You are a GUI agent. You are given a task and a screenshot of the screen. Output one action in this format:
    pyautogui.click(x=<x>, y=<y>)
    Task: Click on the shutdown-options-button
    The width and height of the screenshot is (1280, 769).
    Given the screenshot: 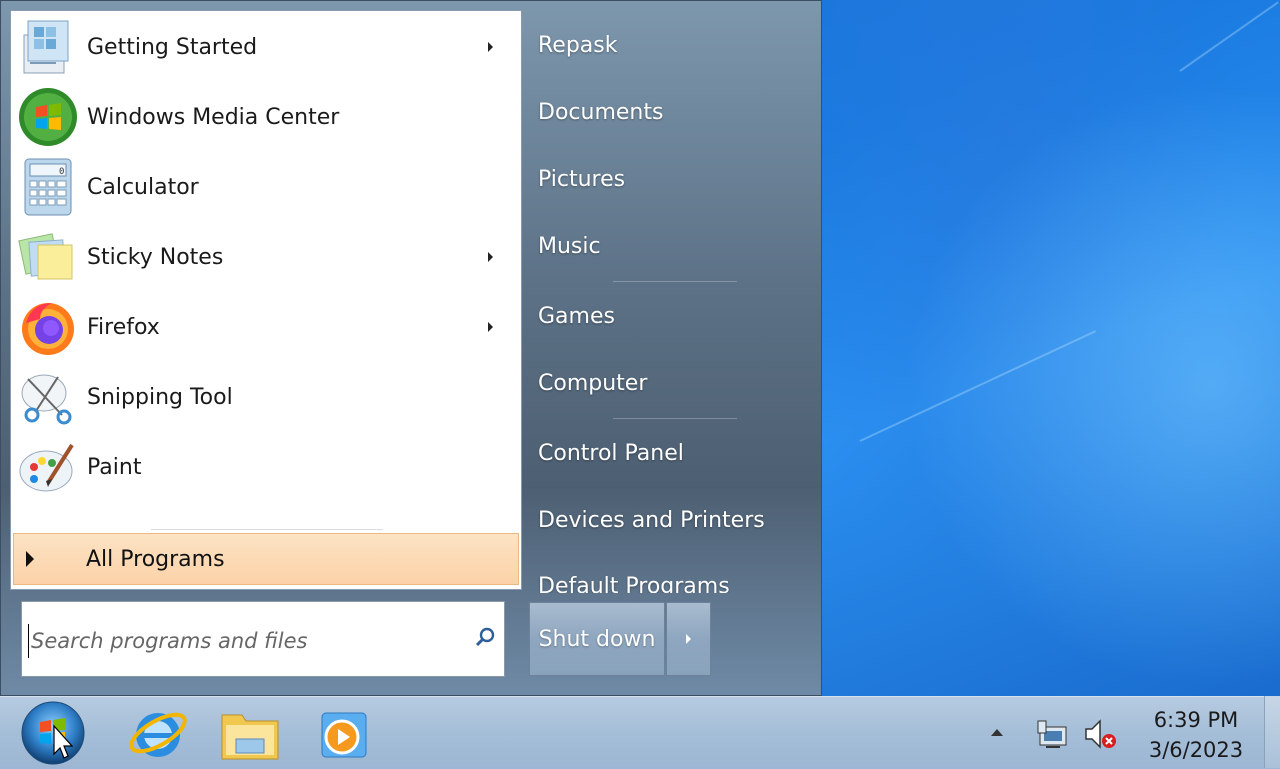 What is the action you would take?
    pyautogui.click(x=688, y=639)
    